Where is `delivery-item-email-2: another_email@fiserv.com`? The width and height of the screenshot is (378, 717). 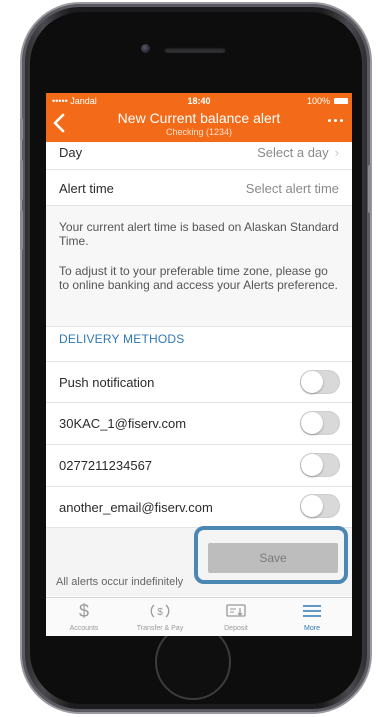
delivery-item-email-2: another_email@fiserv.com is located at coordinates (199, 507).